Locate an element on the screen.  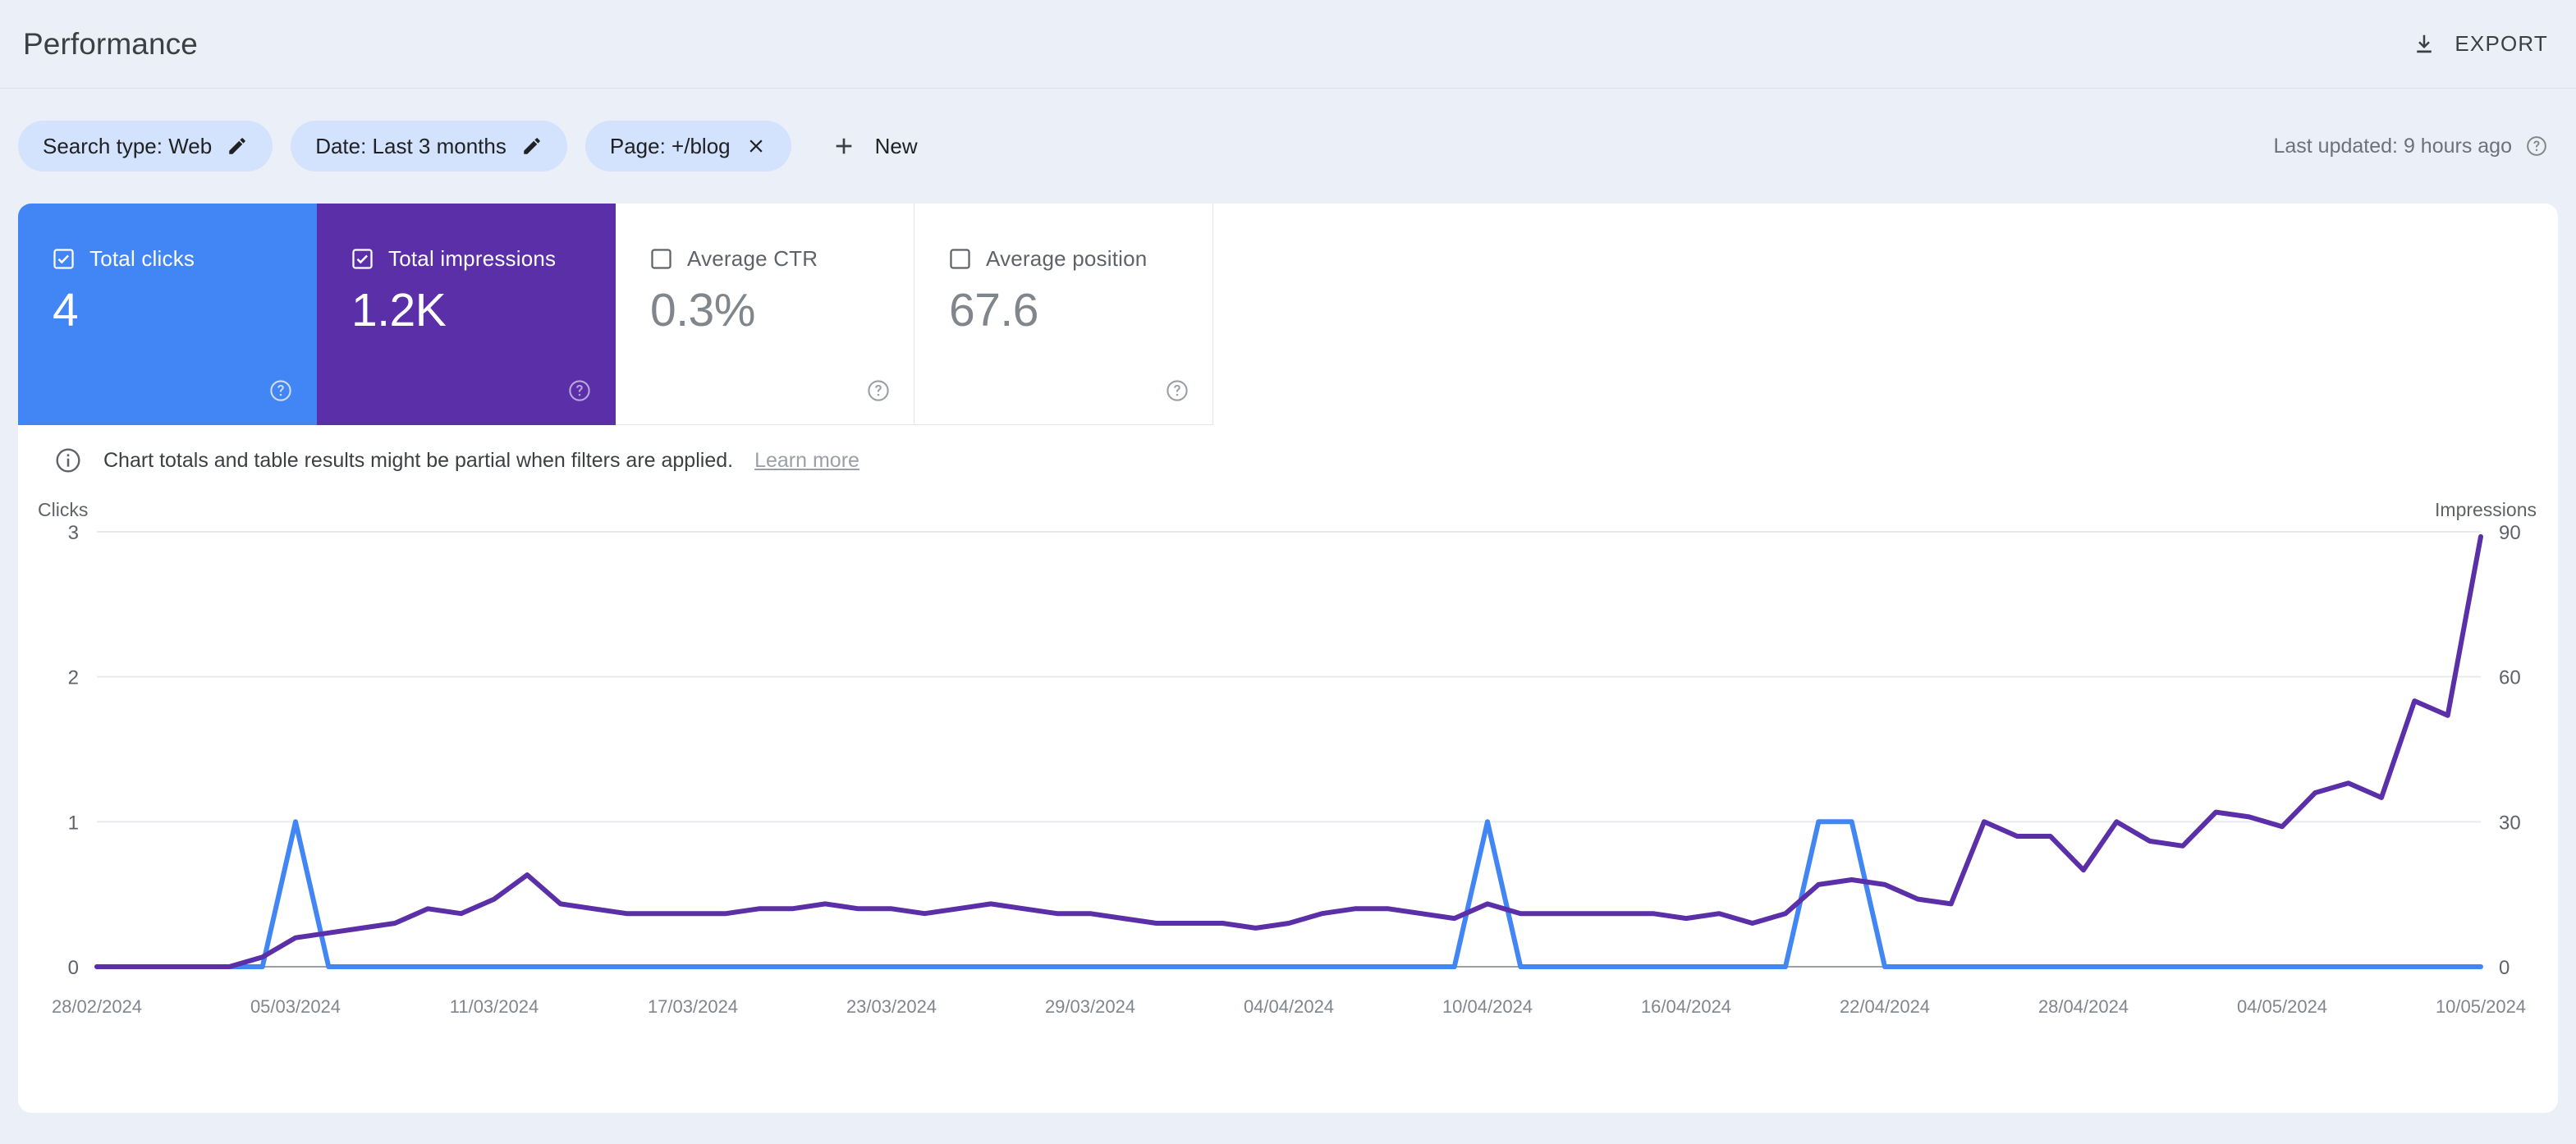
filter-chip-search-type: Search type: Web is located at coordinates (145, 146).